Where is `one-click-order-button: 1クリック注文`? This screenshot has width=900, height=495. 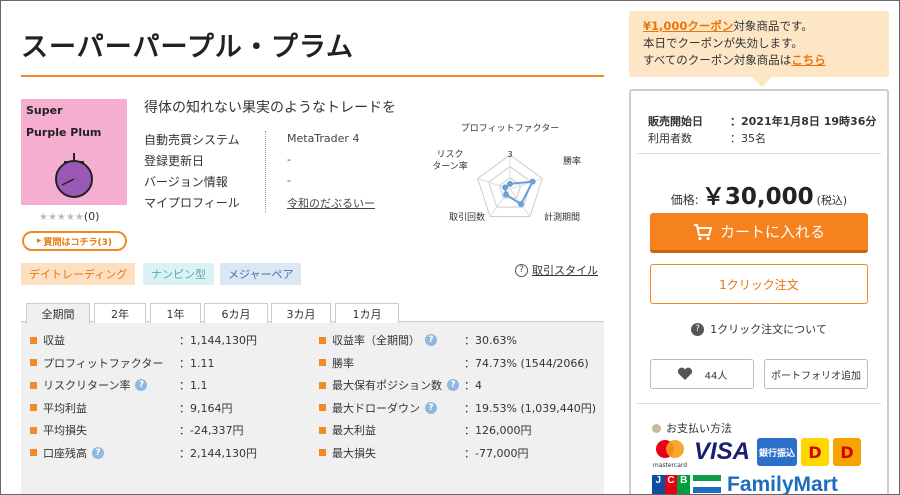
one-click-order-button: 1クリック注文 is located at coordinates (759, 284).